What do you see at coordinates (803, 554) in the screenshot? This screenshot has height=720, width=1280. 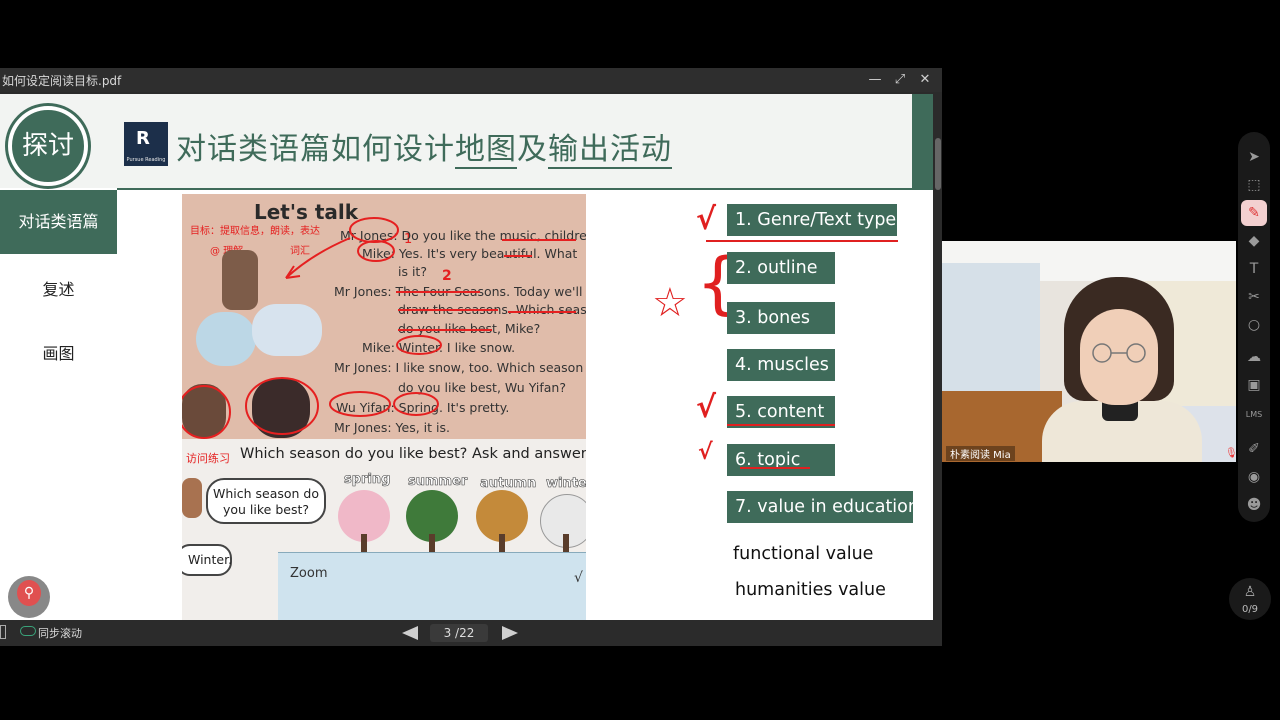 I see `functional-value-text: functional value` at bounding box center [803, 554].